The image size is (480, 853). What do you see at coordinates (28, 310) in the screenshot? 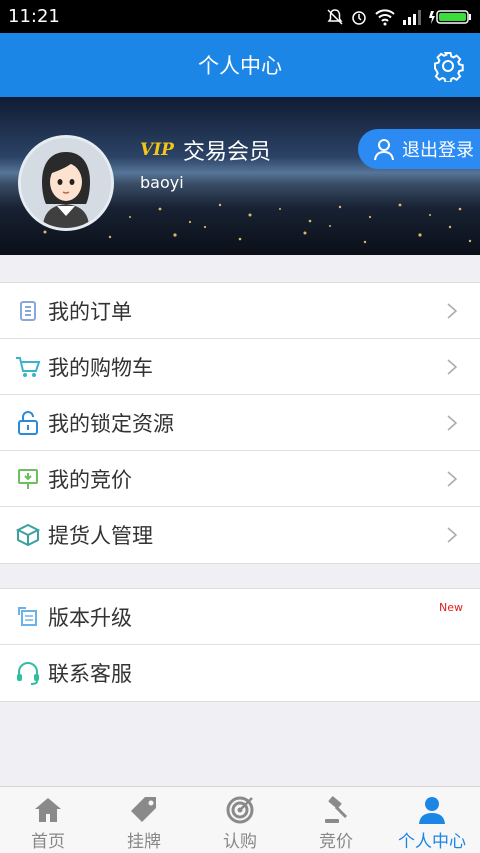
I see `order-list-icon` at bounding box center [28, 310].